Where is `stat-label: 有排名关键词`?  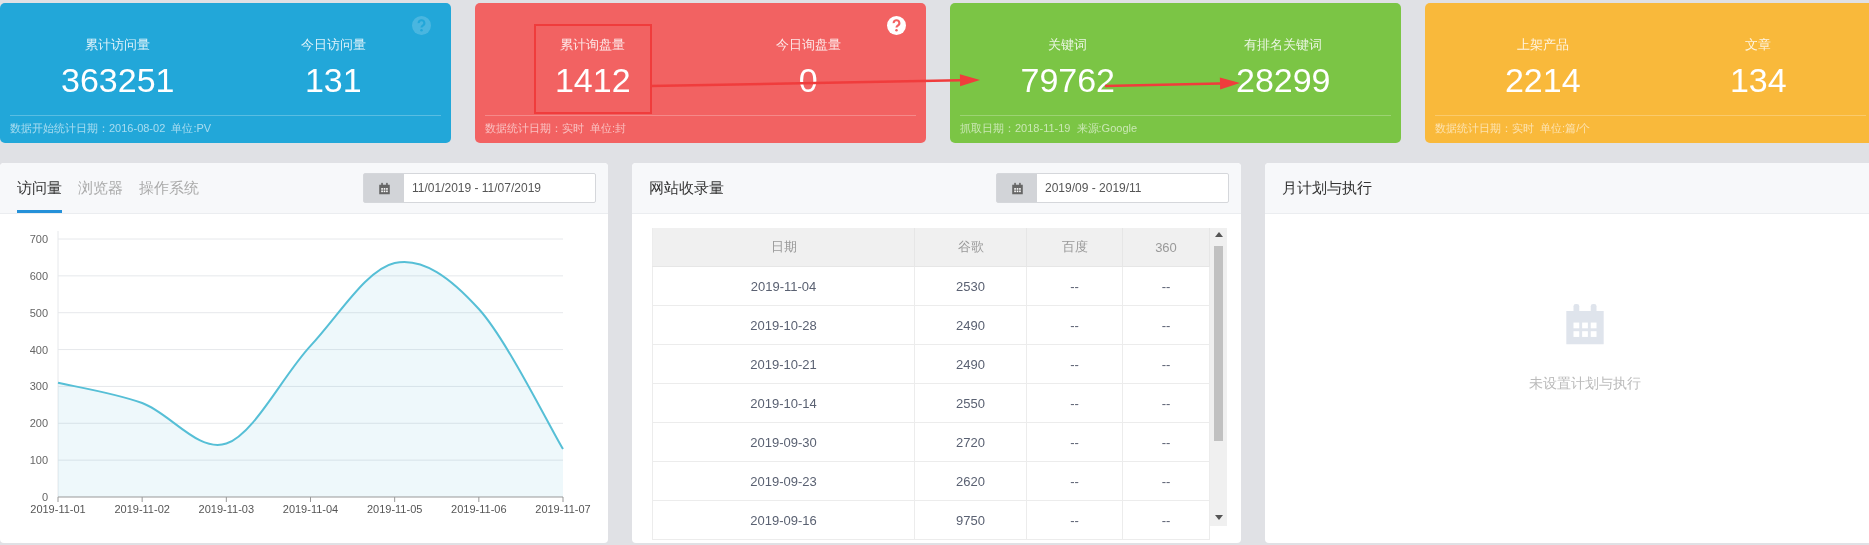
stat-label: 有排名关键词 is located at coordinates (1283, 45).